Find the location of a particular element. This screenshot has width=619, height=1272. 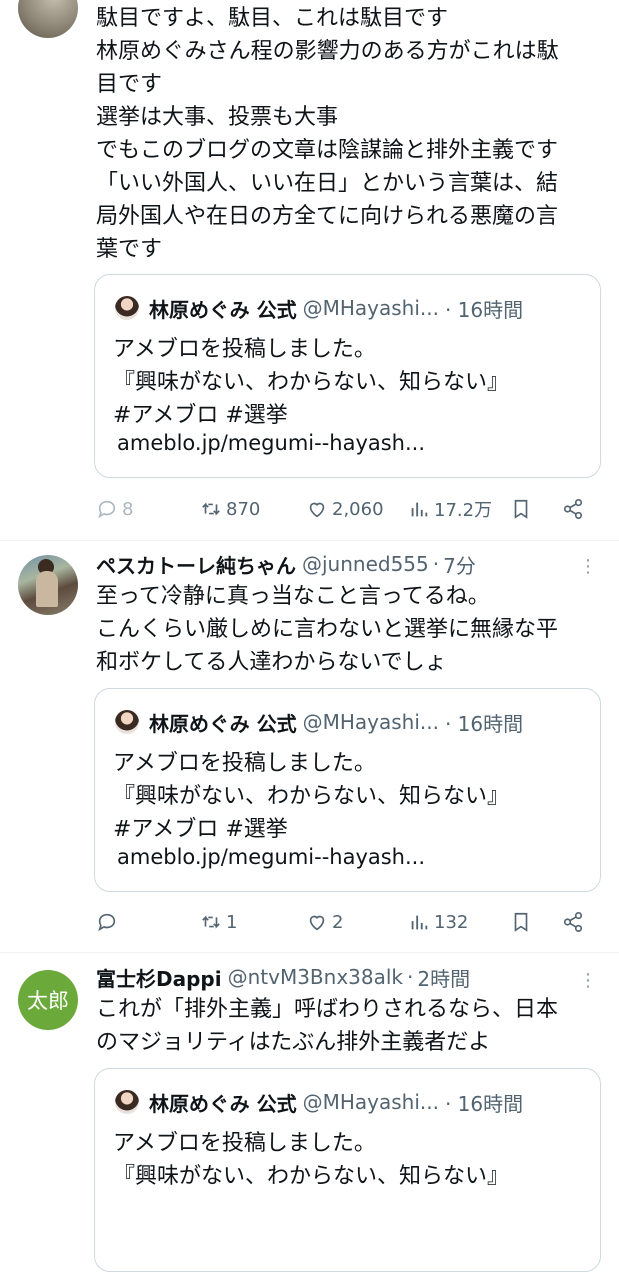

post-header: 富士杉Dappi @ntvM3Bnx38alk · 2時間 is located at coordinates (283, 977).